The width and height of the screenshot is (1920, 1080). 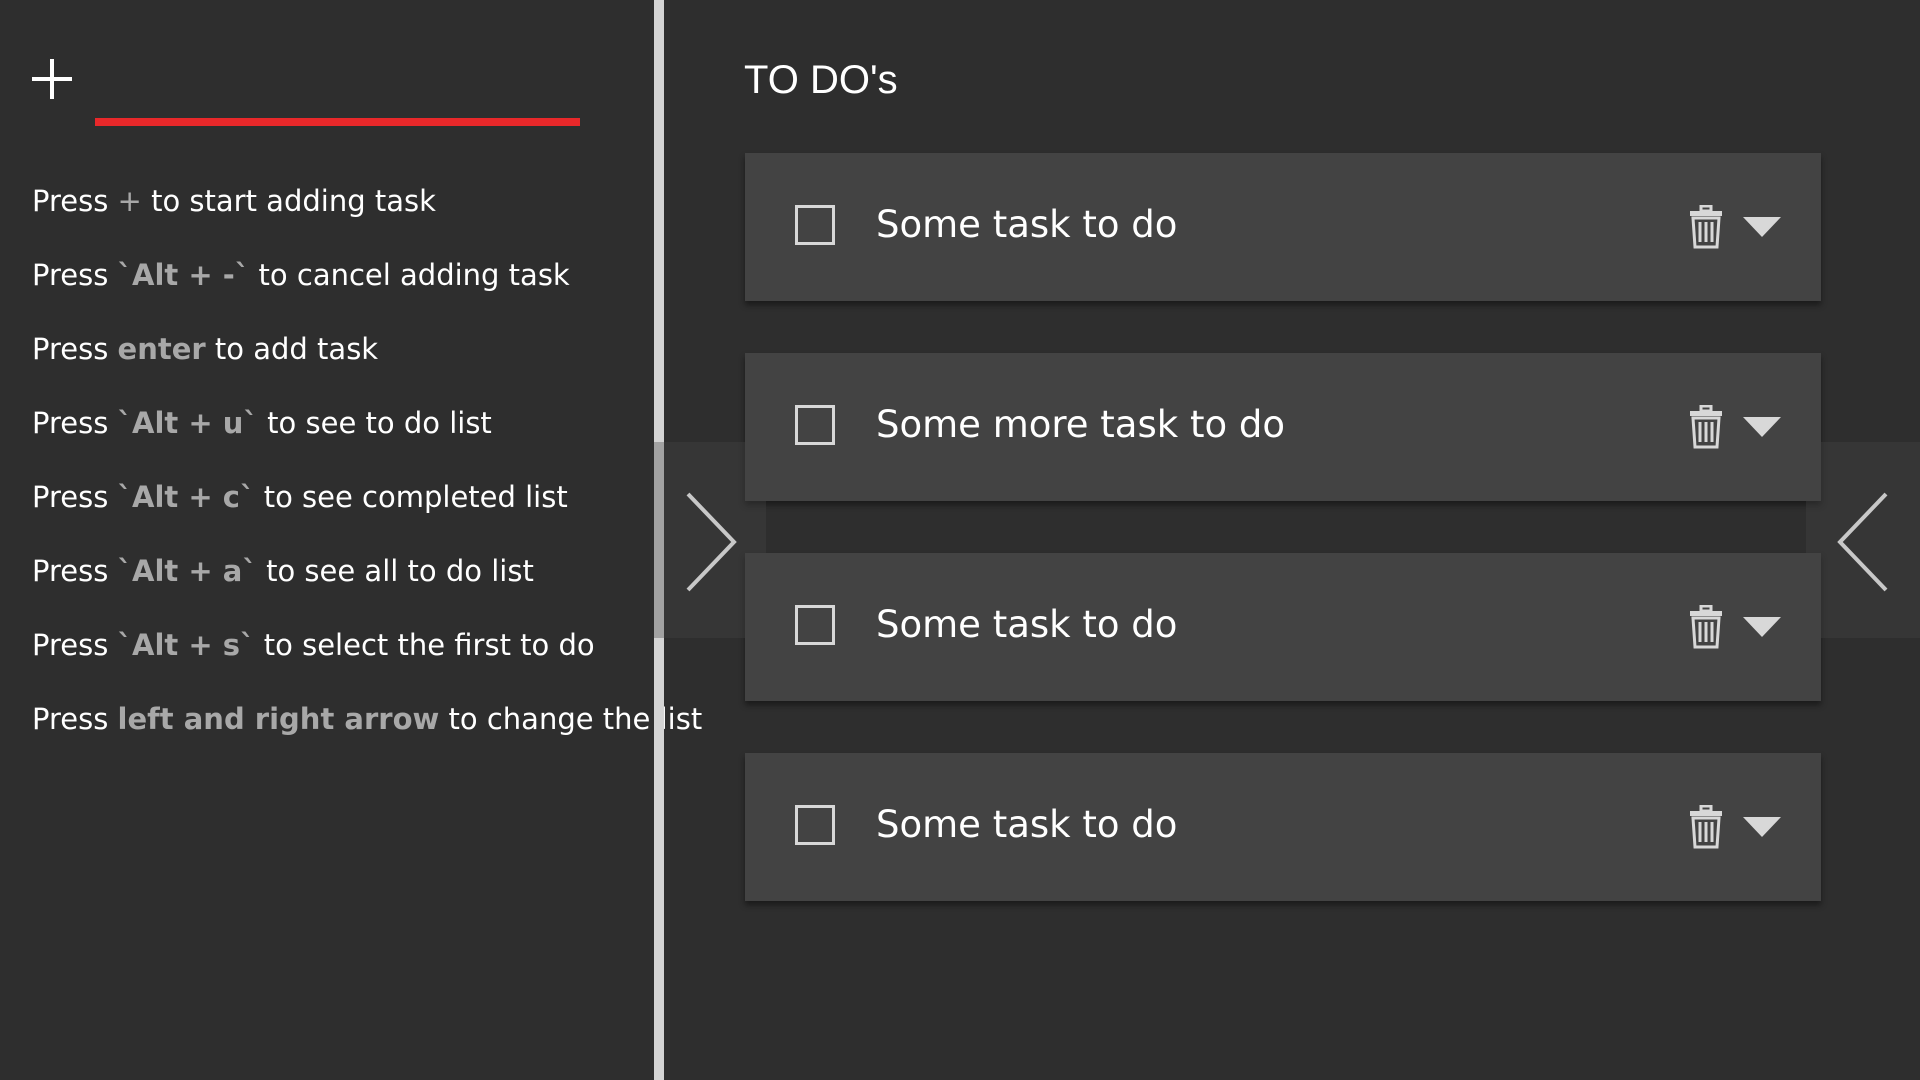 What do you see at coordinates (234, 201) in the screenshot?
I see `help-line: Press + to start adding task` at bounding box center [234, 201].